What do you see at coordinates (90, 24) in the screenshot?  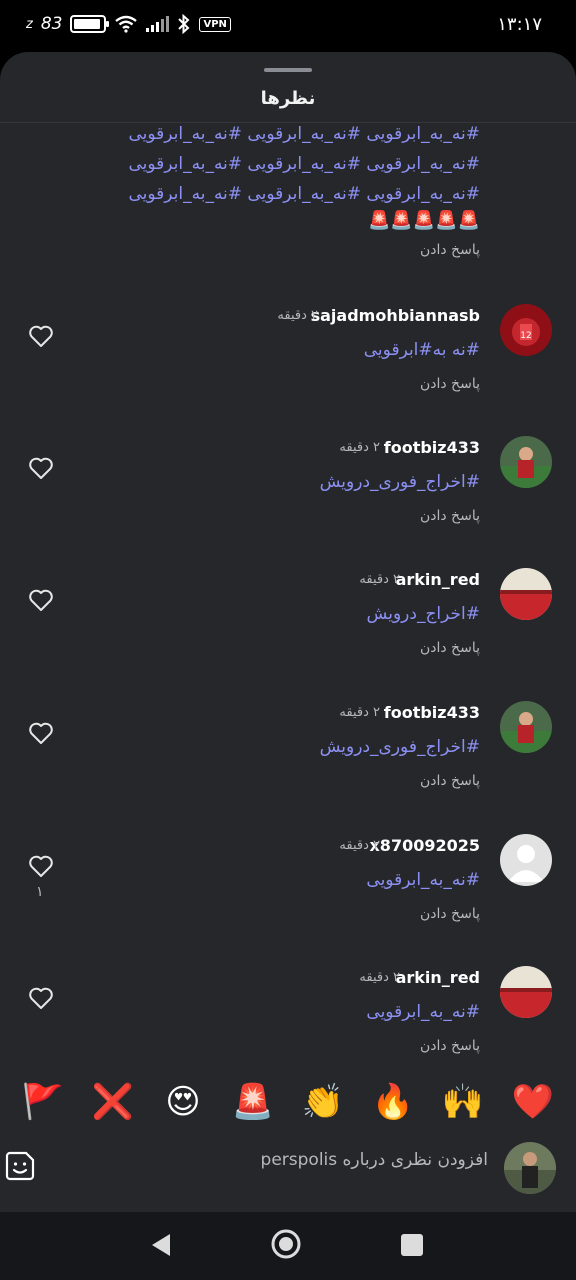 I see `battery-icon` at bounding box center [90, 24].